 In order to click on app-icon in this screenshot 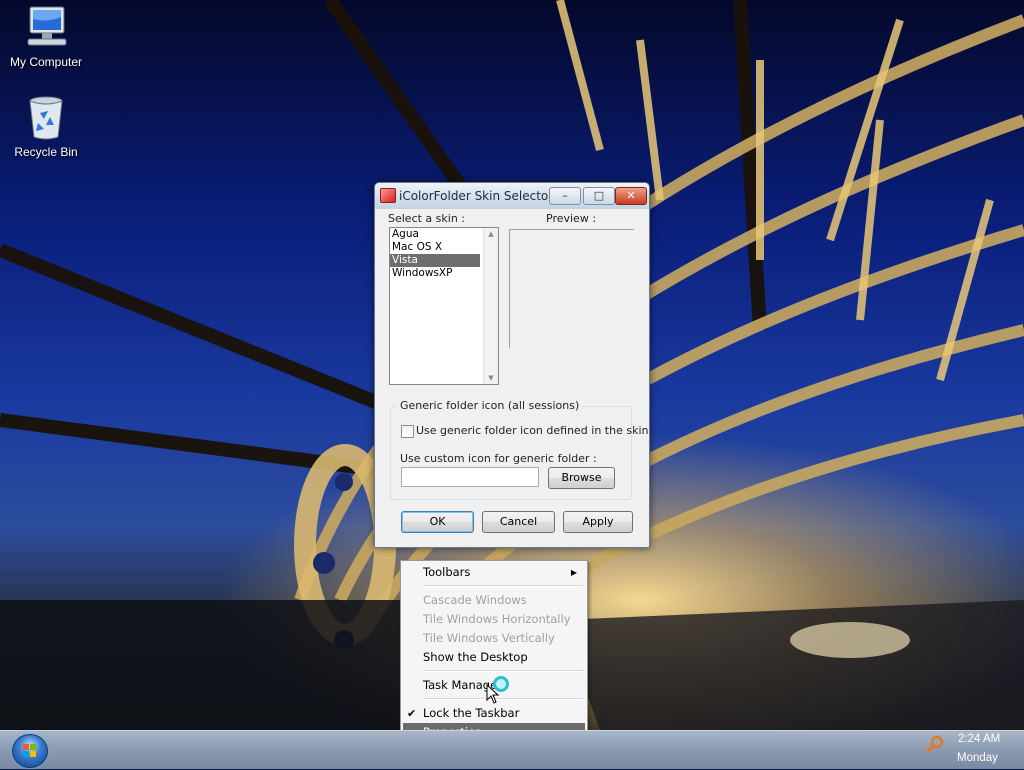, I will do `click(388, 195)`.